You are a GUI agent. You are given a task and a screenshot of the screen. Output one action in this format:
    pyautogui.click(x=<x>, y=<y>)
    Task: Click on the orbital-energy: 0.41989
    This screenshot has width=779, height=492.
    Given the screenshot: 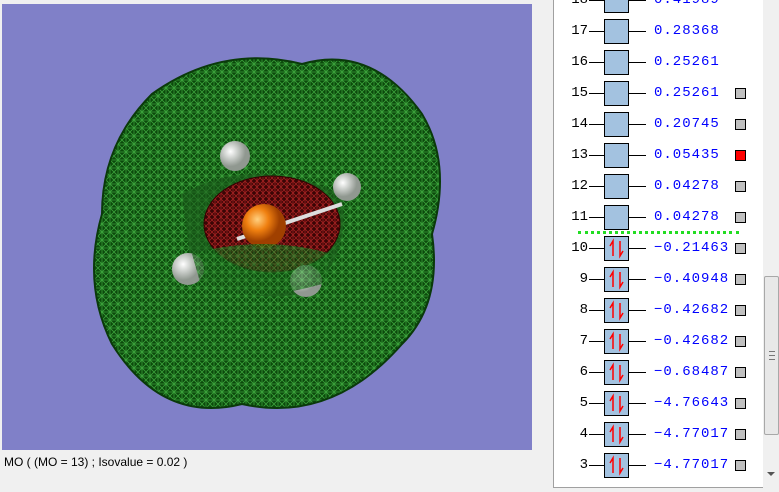 What is the action you would take?
    pyautogui.click(x=687, y=4)
    